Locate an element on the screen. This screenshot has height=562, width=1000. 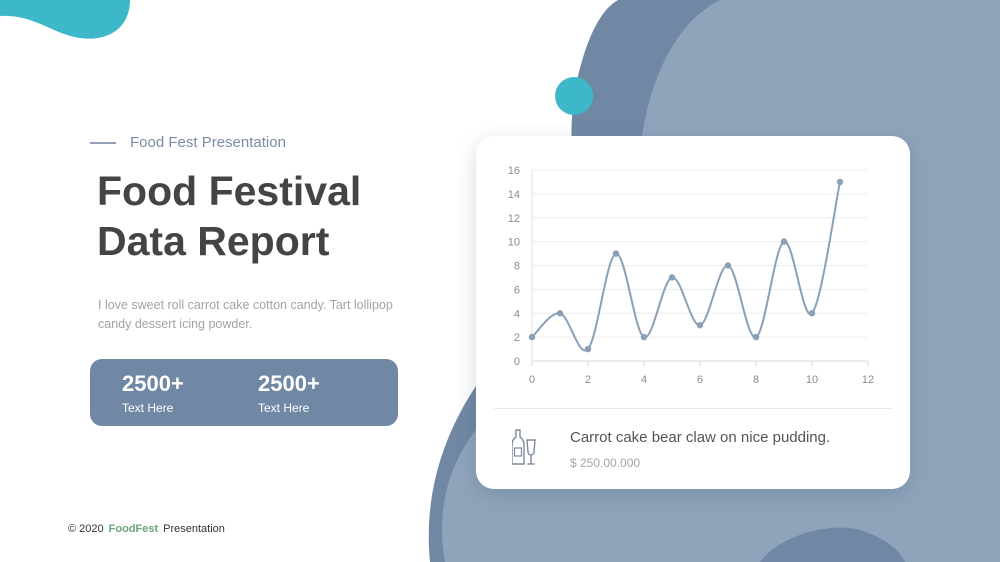
y-tick-label-12: 12 is located at coordinates (514, 219).